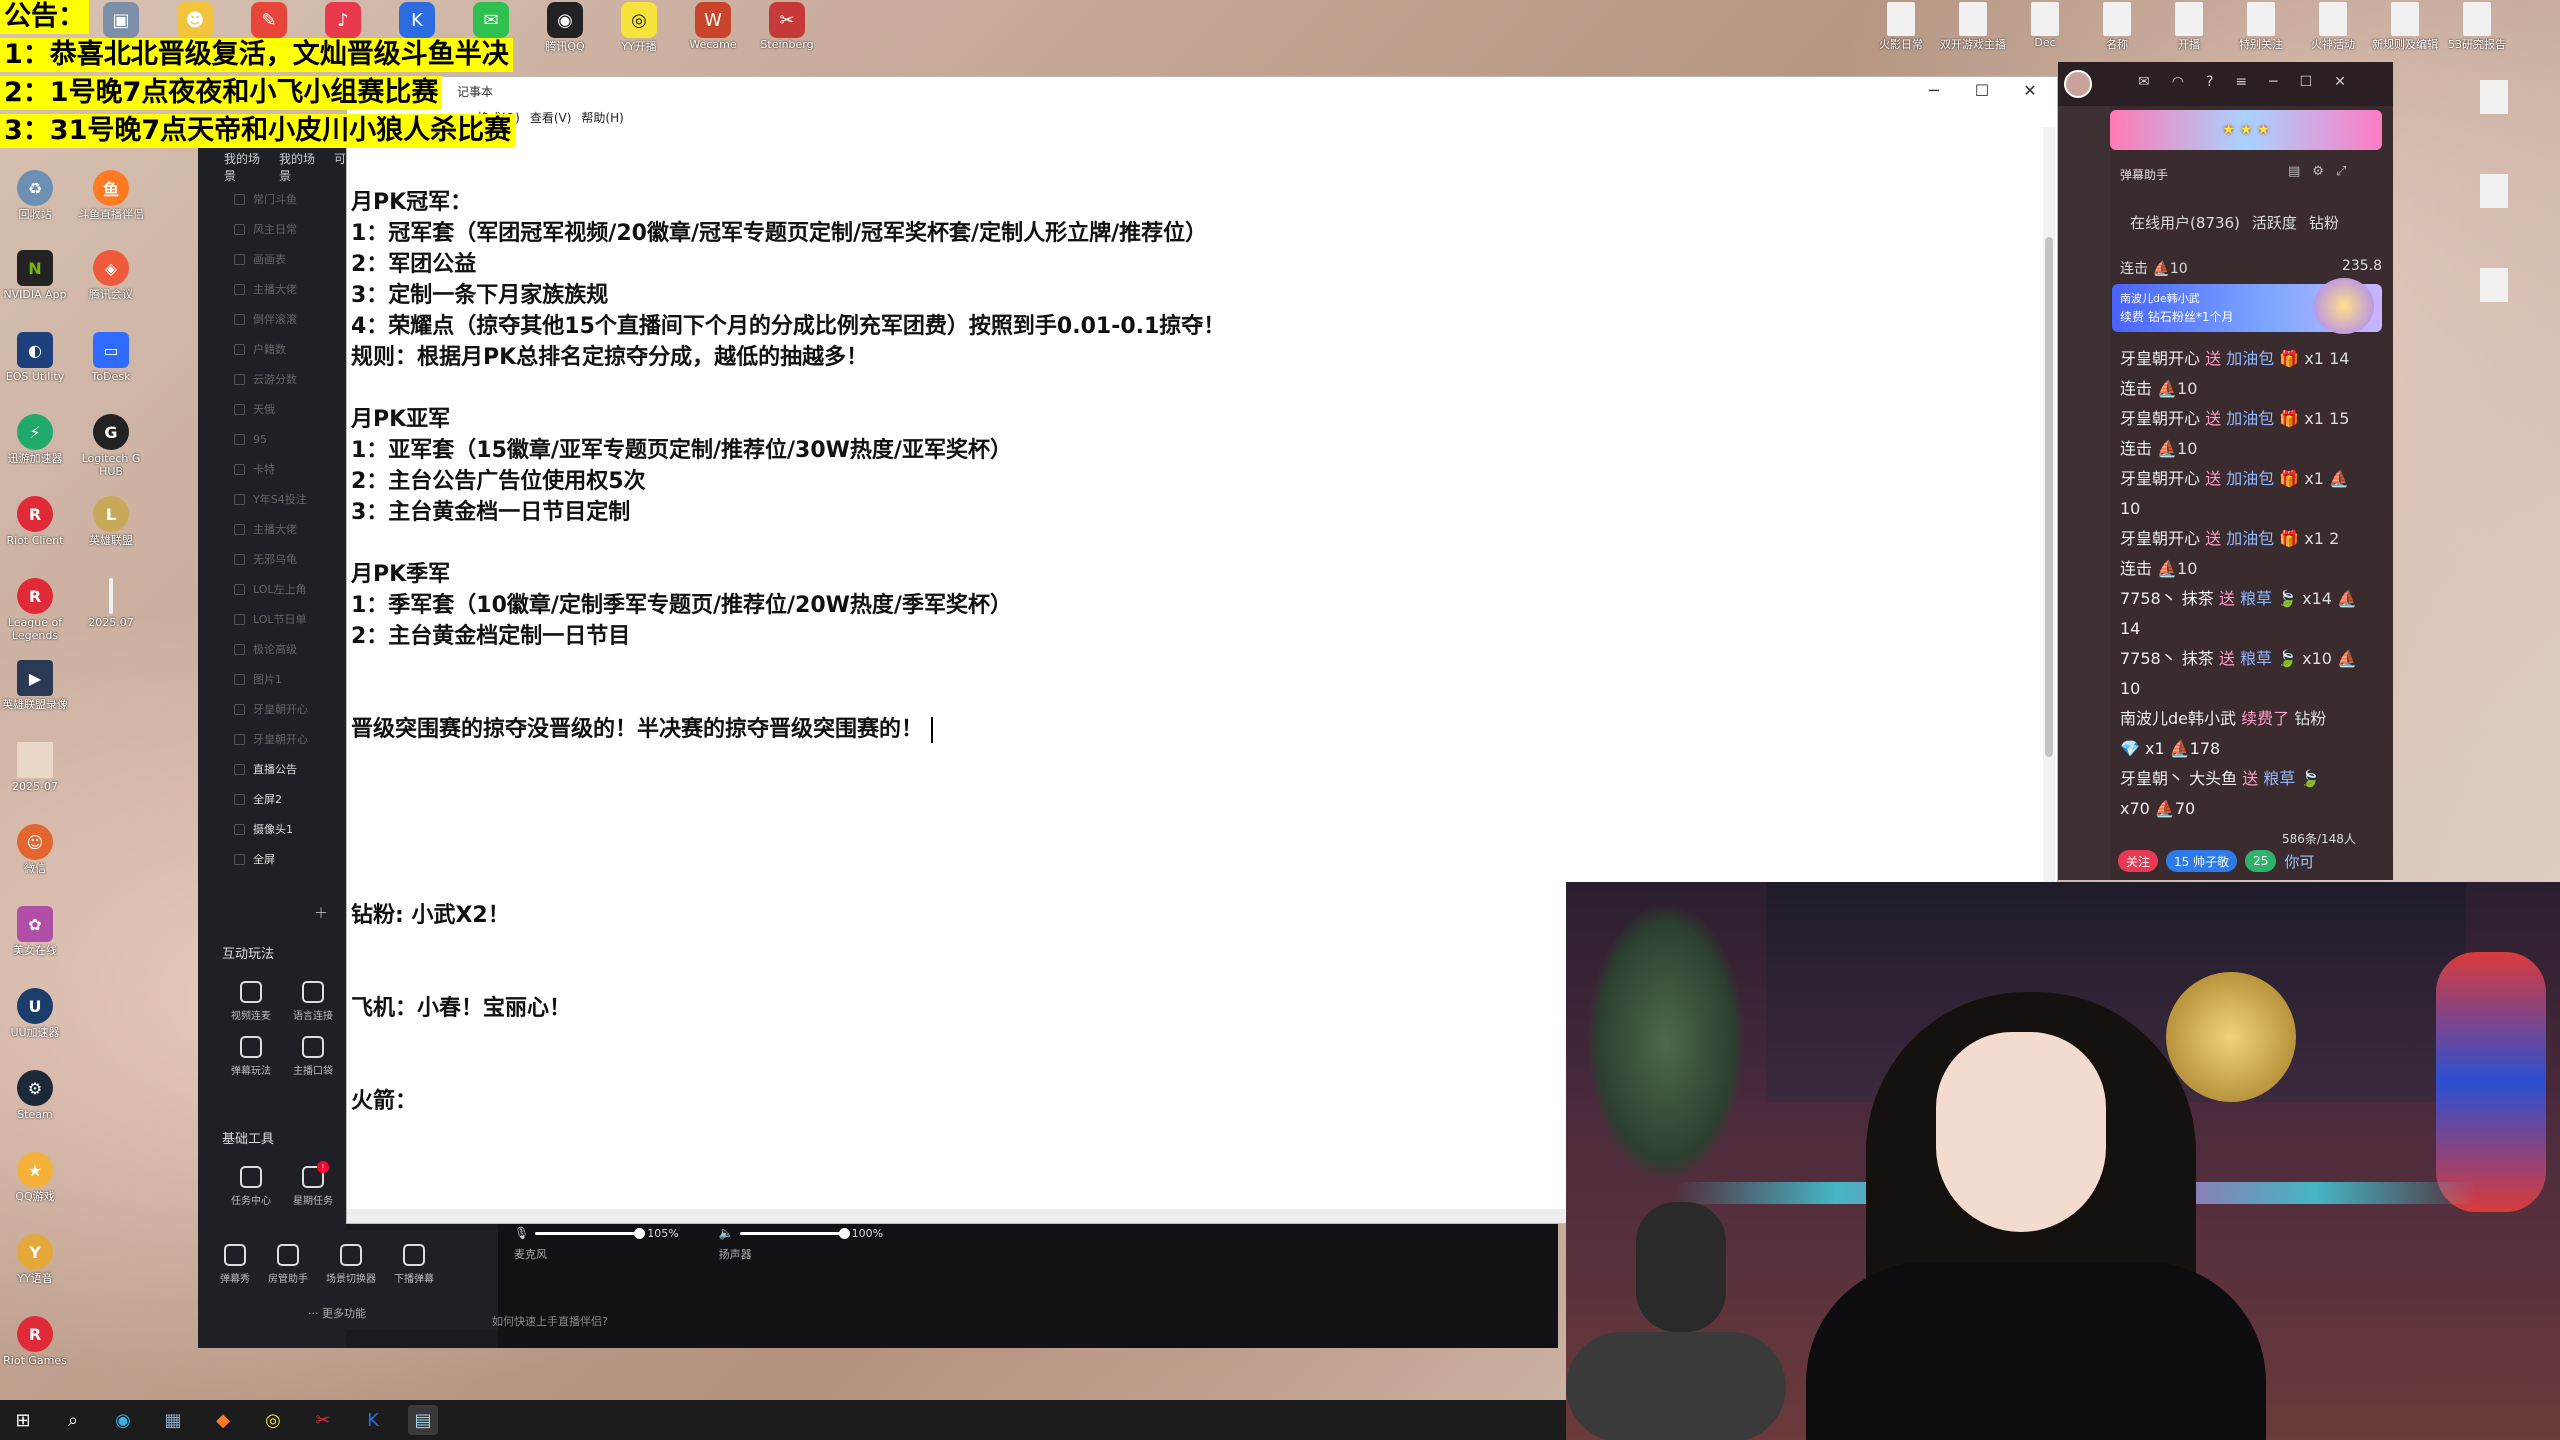 This screenshot has width=2560, height=1440. What do you see at coordinates (279, 349) in the screenshot?
I see `scene-item: 户籍数` at bounding box center [279, 349].